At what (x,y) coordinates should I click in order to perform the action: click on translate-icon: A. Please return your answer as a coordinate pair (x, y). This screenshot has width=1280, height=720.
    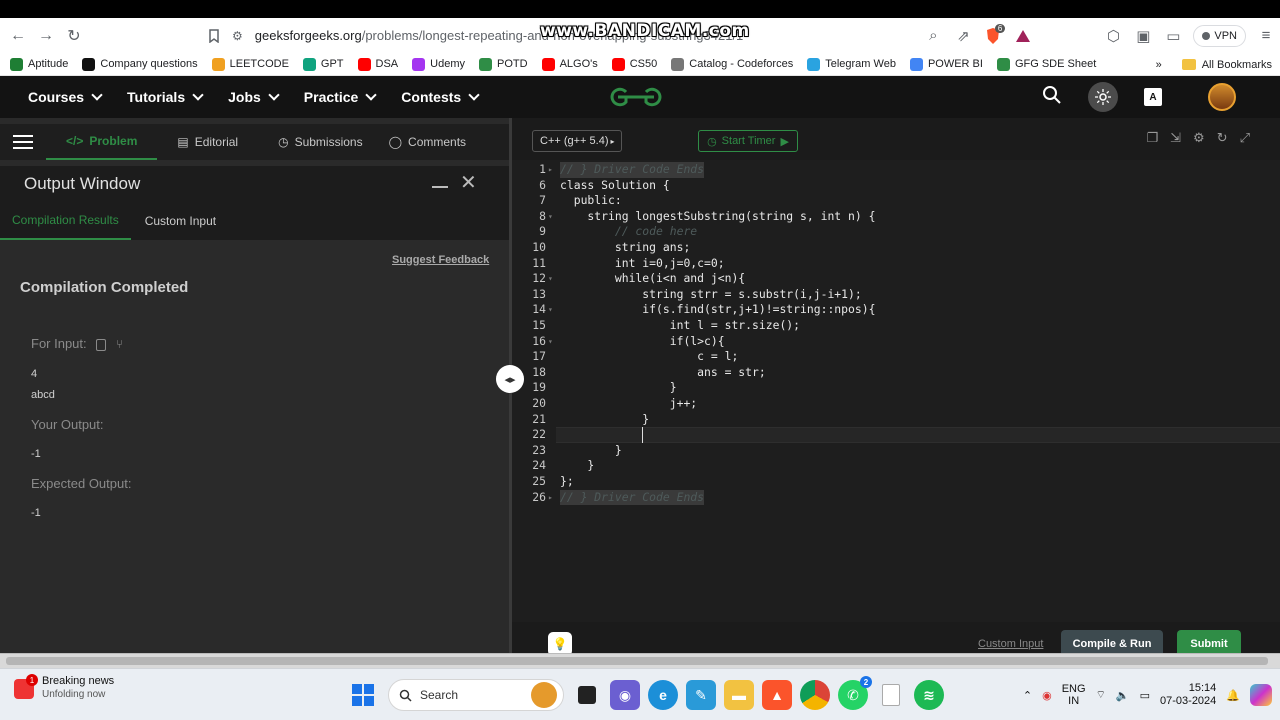
    Looking at the image, I should click on (1153, 97).